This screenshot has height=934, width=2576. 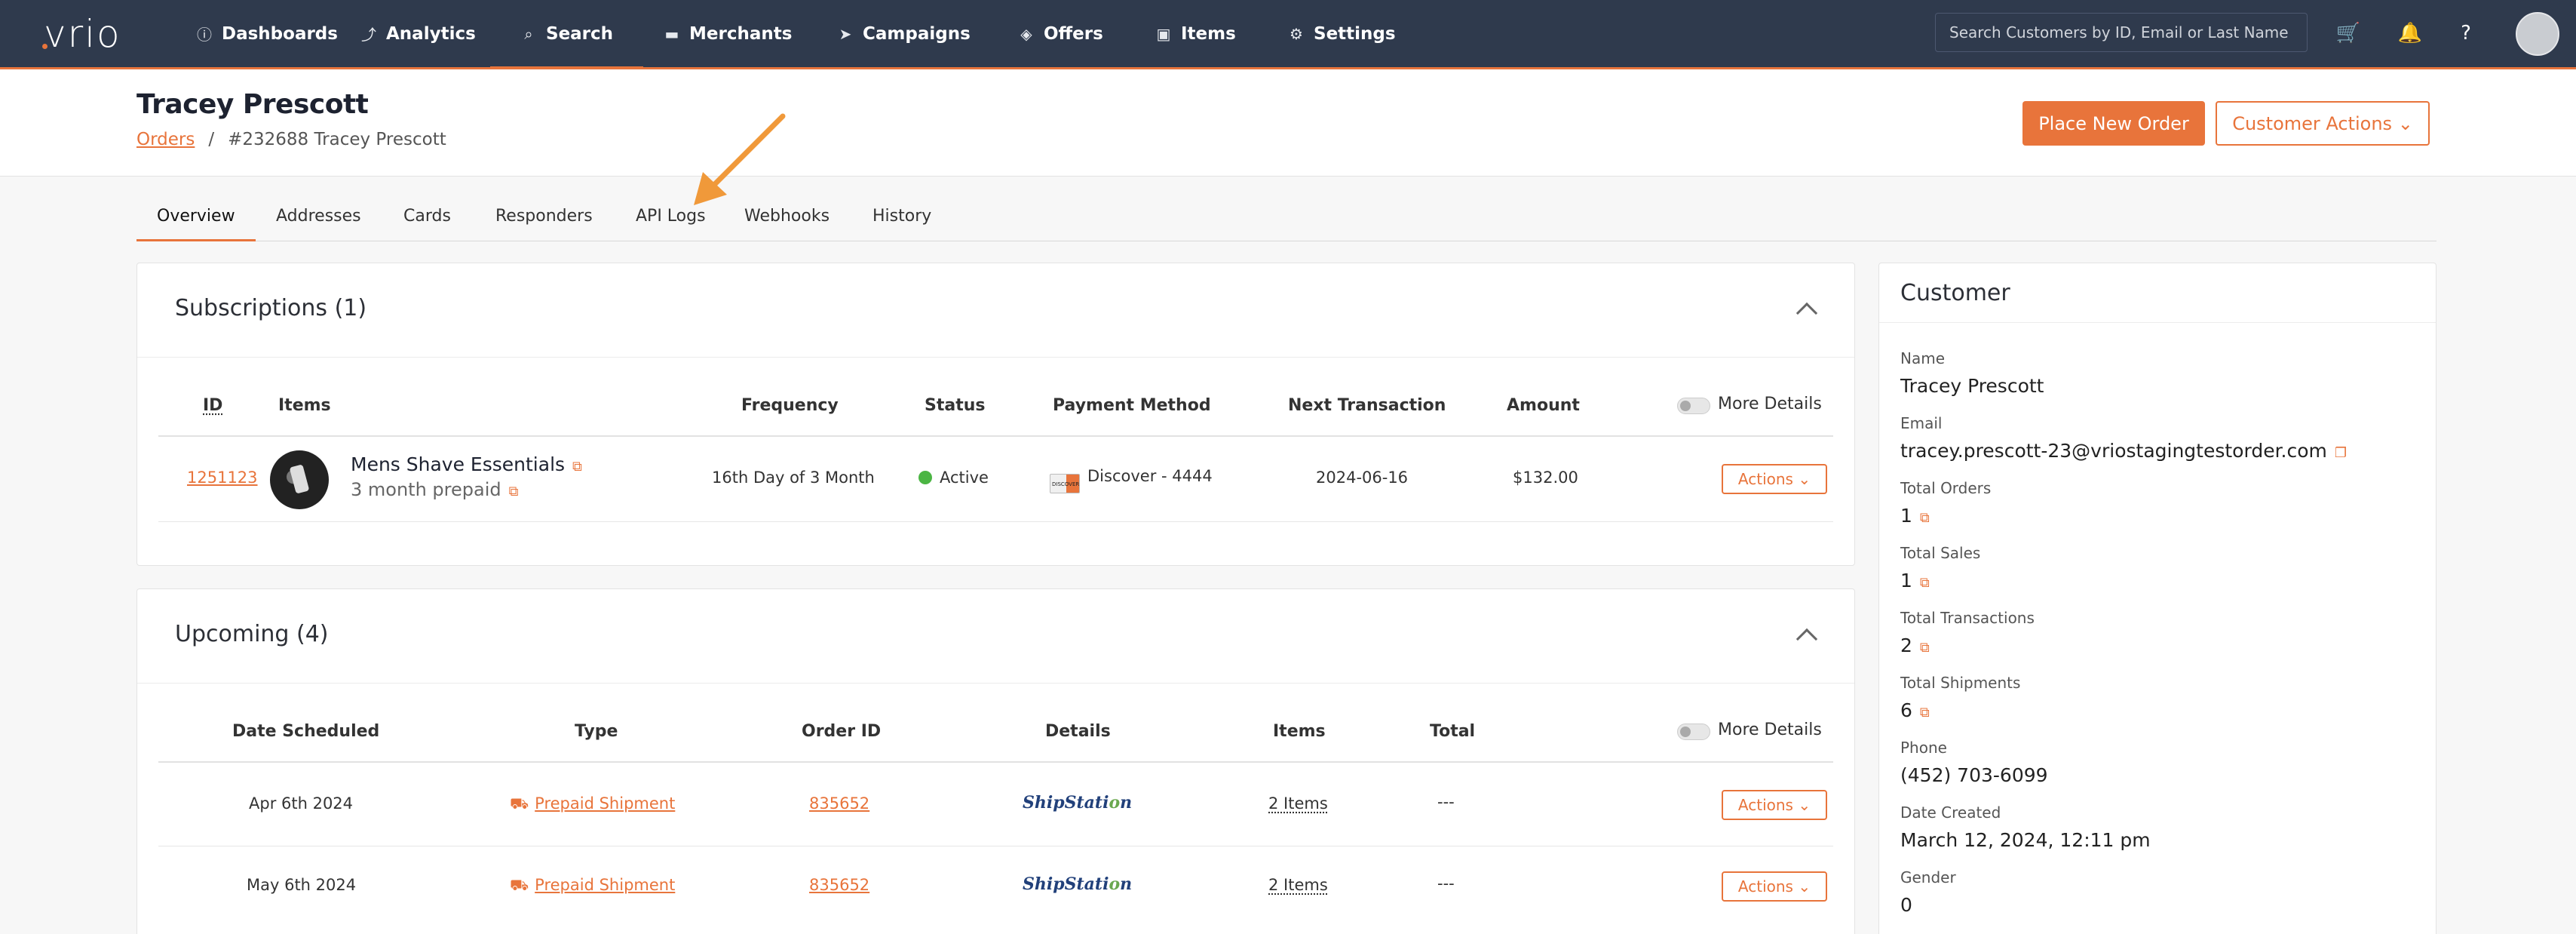 What do you see at coordinates (2537, 34) in the screenshot?
I see `user-avatar` at bounding box center [2537, 34].